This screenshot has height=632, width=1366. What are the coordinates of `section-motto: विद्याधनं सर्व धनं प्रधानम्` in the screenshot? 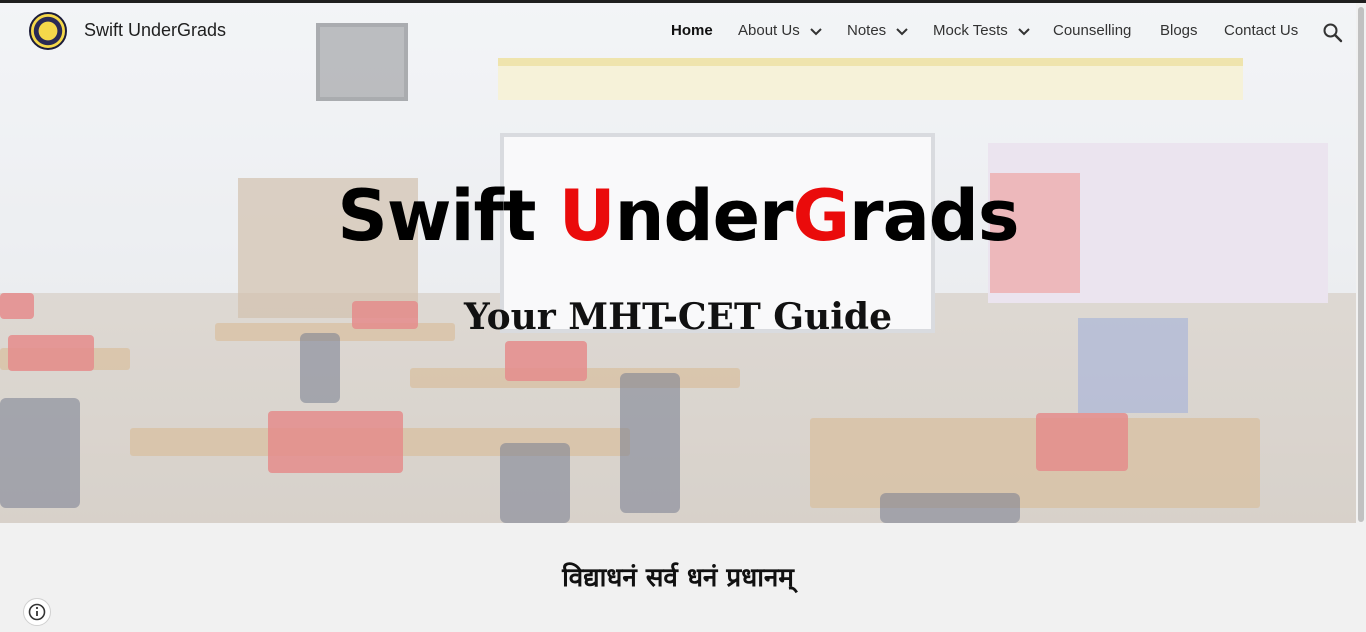 It's located at (678, 578).